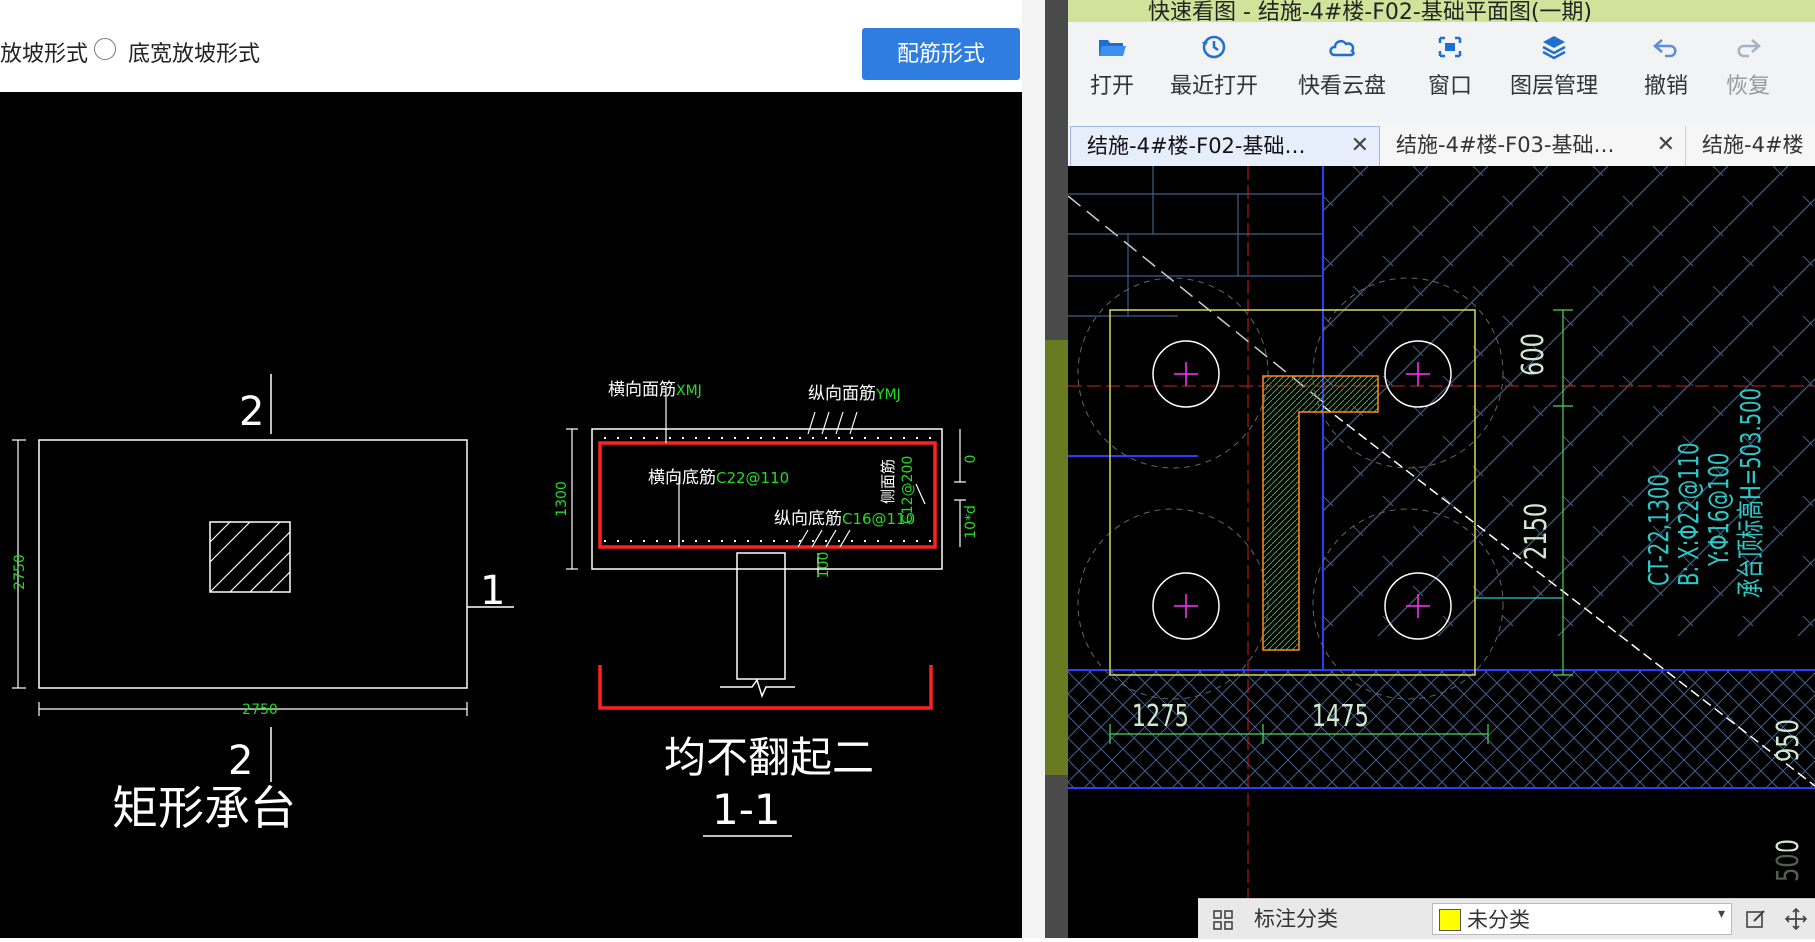 The image size is (1815, 942). Describe the element at coordinates (1750, 146) in the screenshot. I see `tab-more: 结施-4#楼` at that location.